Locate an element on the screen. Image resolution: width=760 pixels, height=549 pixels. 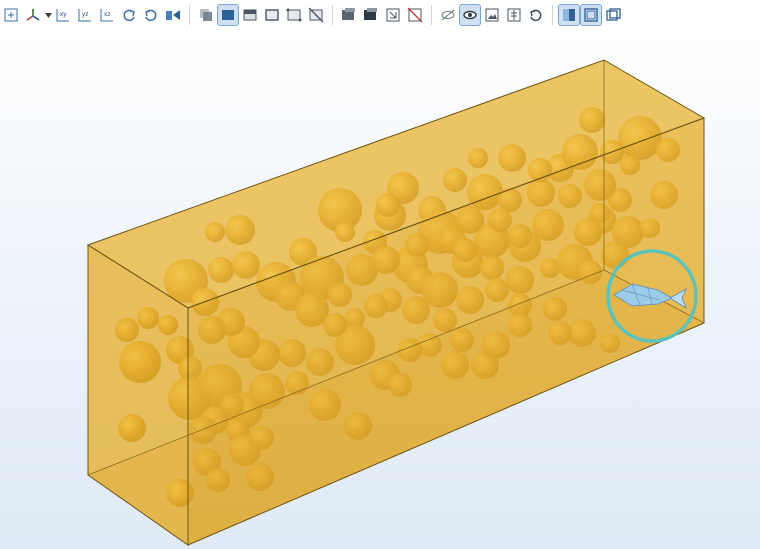
hide-objects-button is located at coordinates (448, 15).